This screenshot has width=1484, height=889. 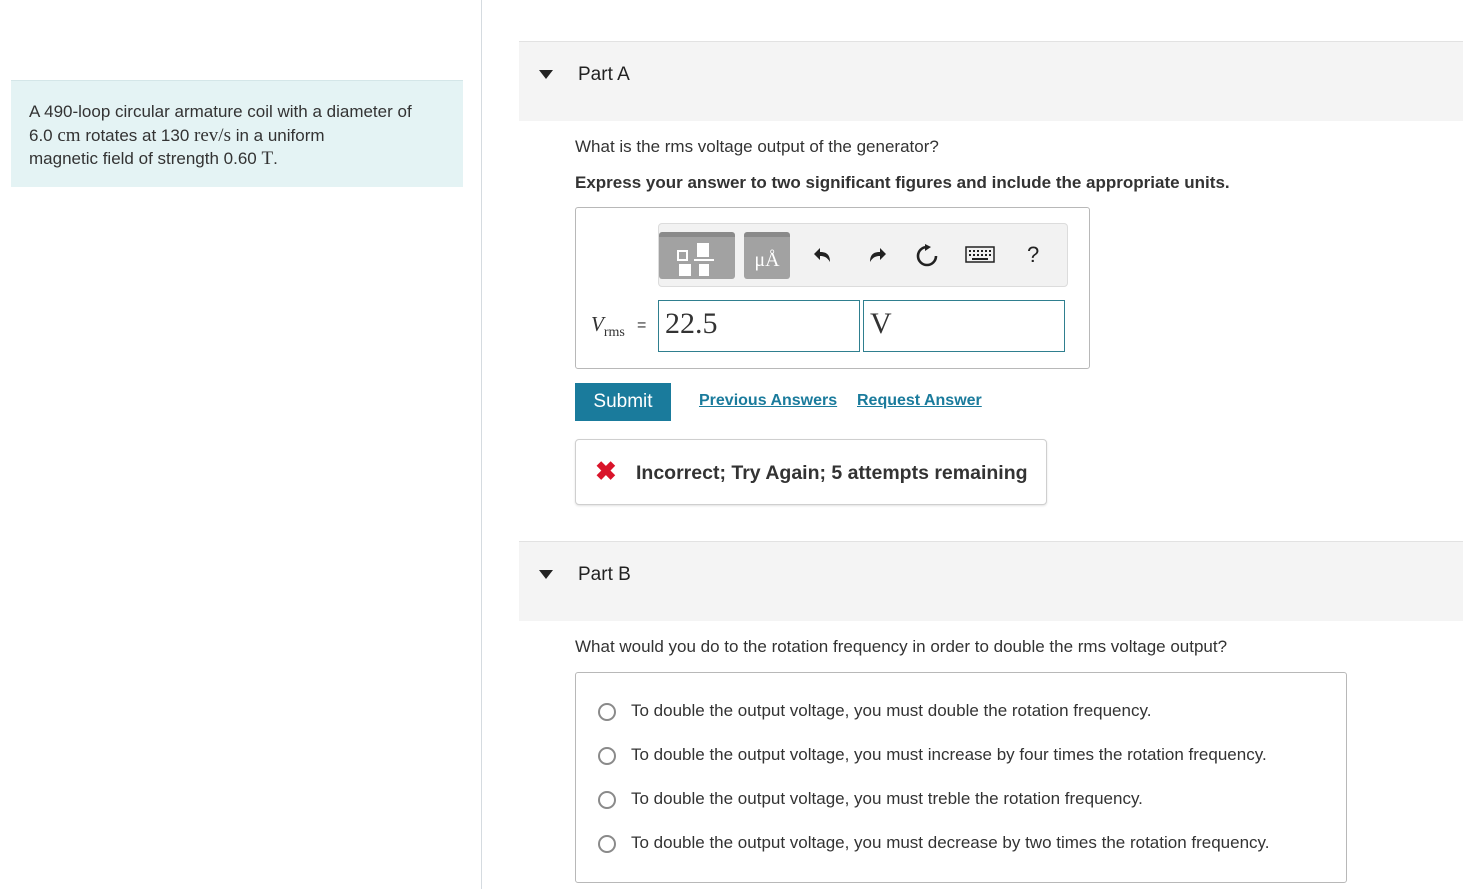 What do you see at coordinates (608, 326) in the screenshot?
I see `variable-label: Vrms` at bounding box center [608, 326].